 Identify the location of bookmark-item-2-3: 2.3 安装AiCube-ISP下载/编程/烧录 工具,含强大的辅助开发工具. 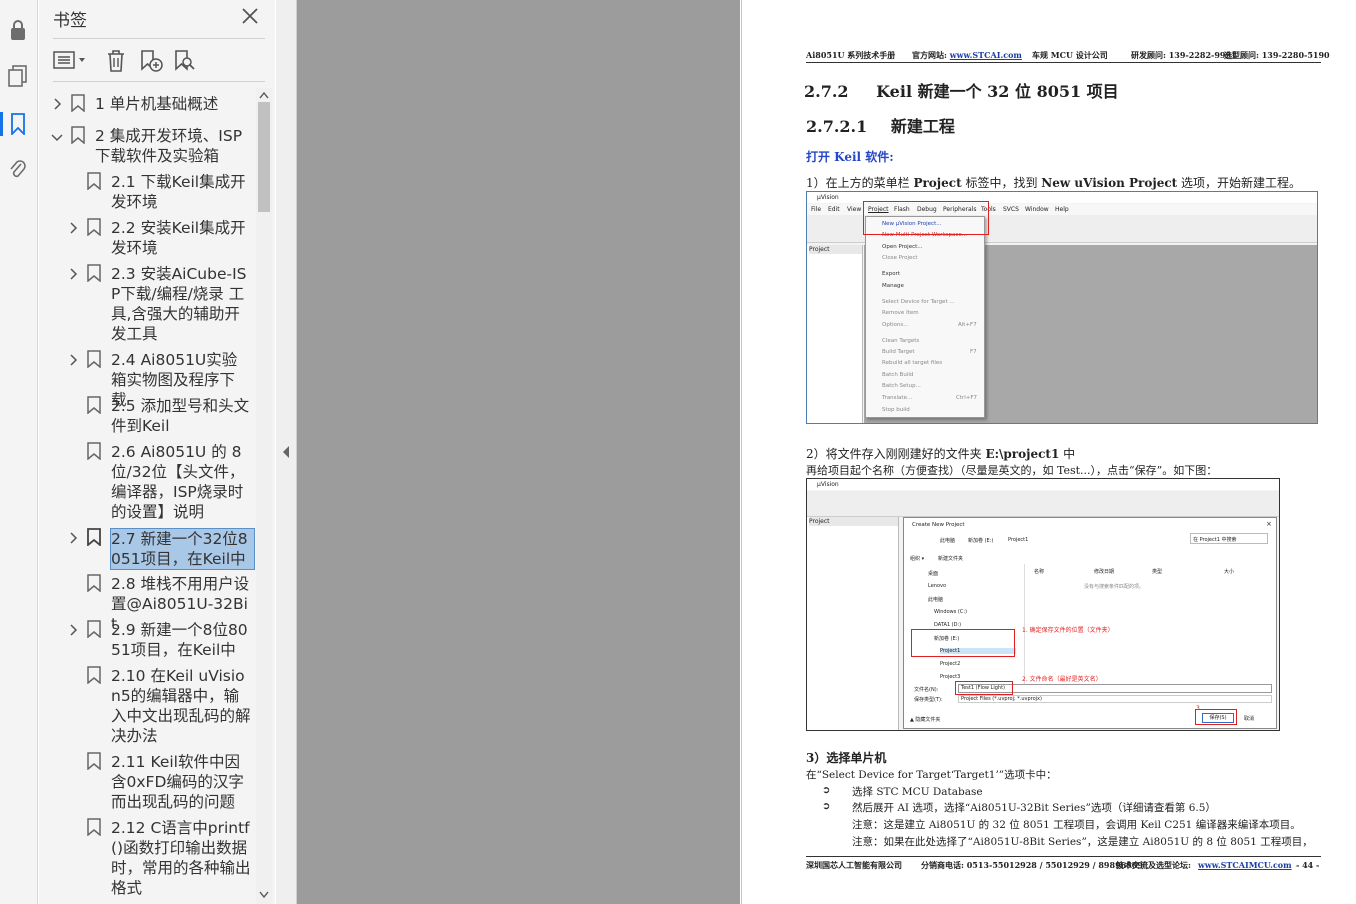
(148, 305).